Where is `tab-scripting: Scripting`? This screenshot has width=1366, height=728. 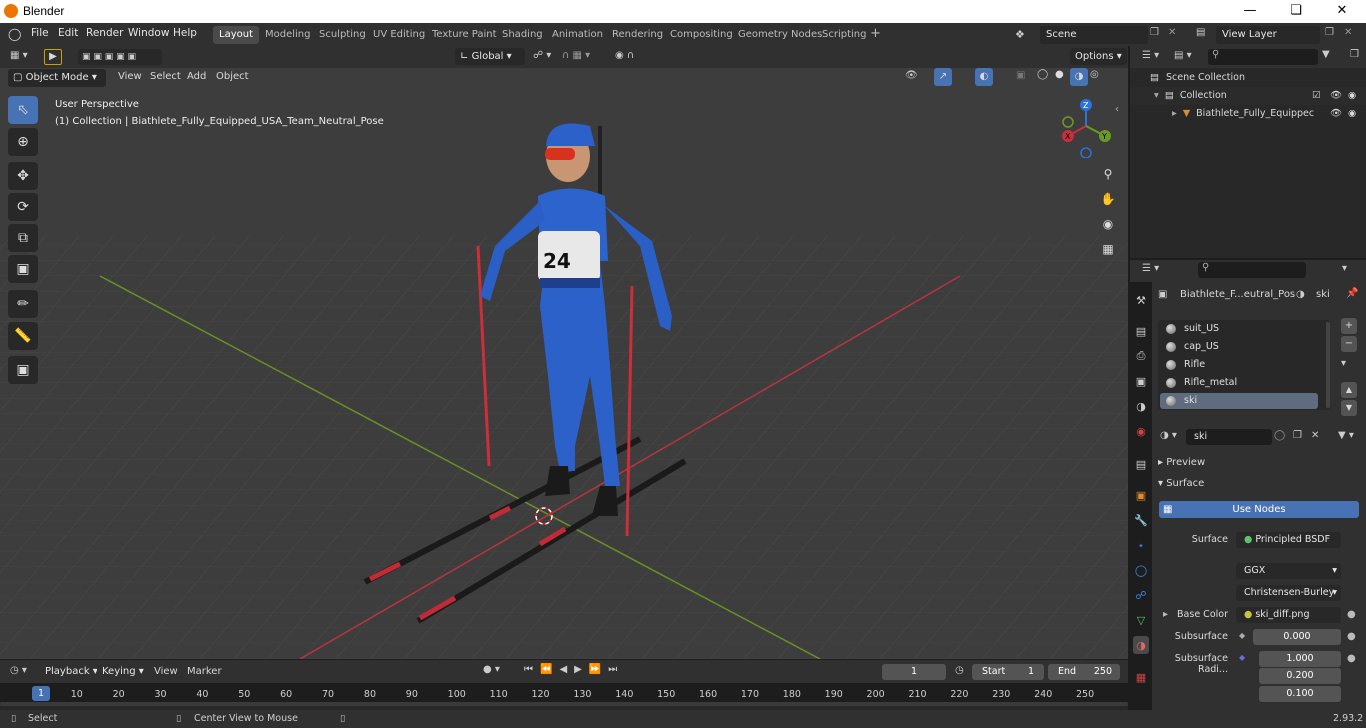 tab-scripting: Scripting is located at coordinates (844, 35).